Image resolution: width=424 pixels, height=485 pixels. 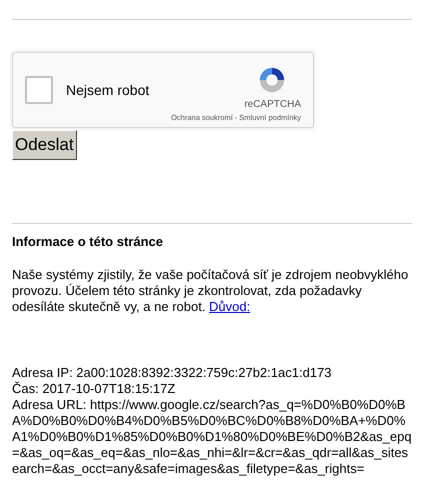 I want to click on submit-button: Odeslat, so click(x=44, y=145).